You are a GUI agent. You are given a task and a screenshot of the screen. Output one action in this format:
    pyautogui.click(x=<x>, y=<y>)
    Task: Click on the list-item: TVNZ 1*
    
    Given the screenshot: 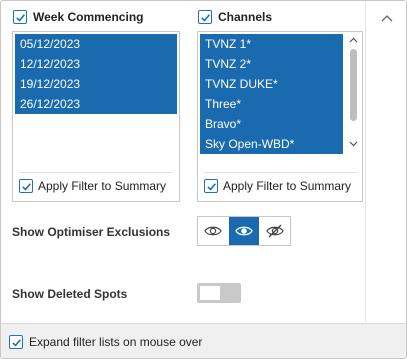 What is the action you would take?
    pyautogui.click(x=271, y=44)
    